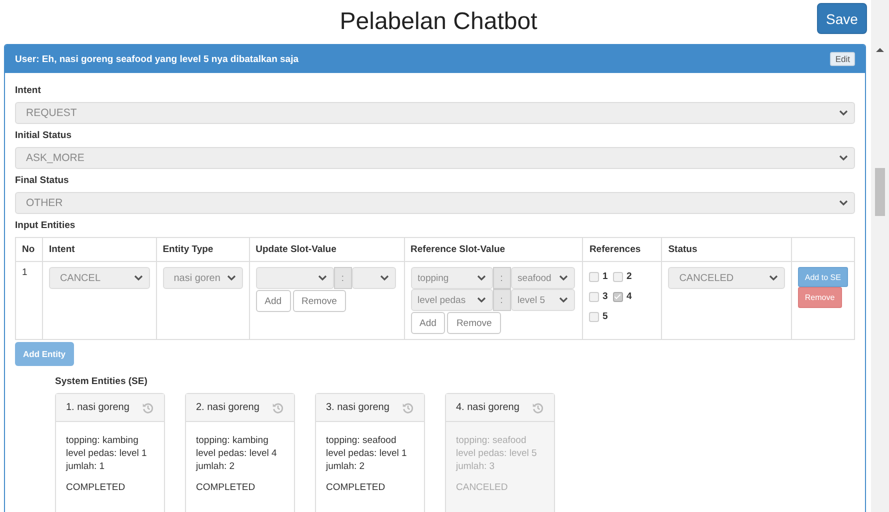 The image size is (889, 512). I want to click on column-header: Intent, so click(99, 250).